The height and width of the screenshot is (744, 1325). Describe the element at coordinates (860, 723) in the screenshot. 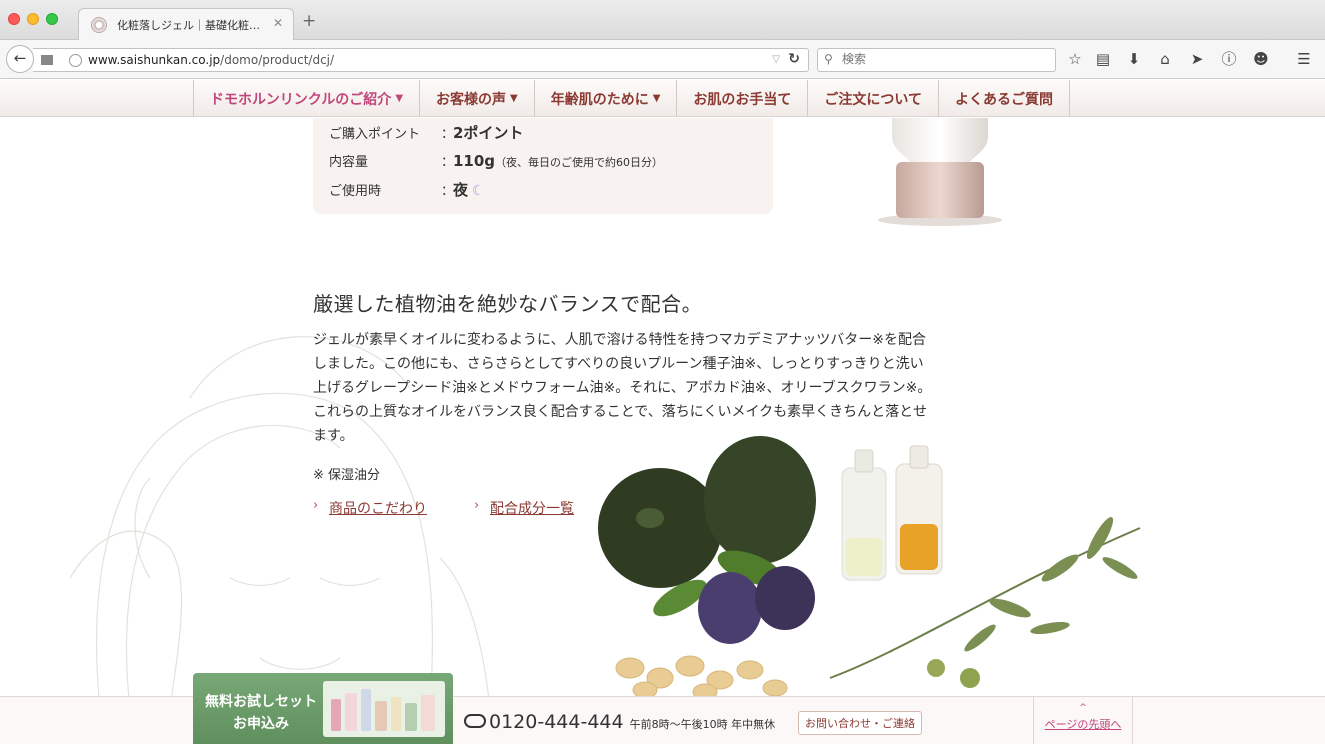

I see `contact-button: お問い合わせ・ご連絡` at that location.